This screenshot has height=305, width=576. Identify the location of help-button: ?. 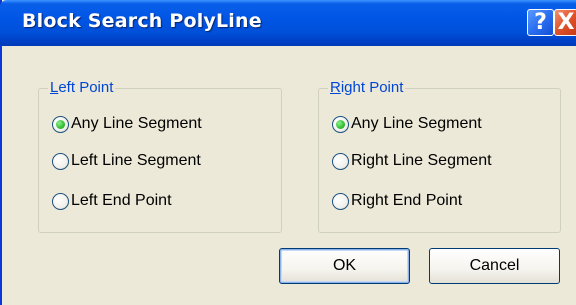
(540, 22).